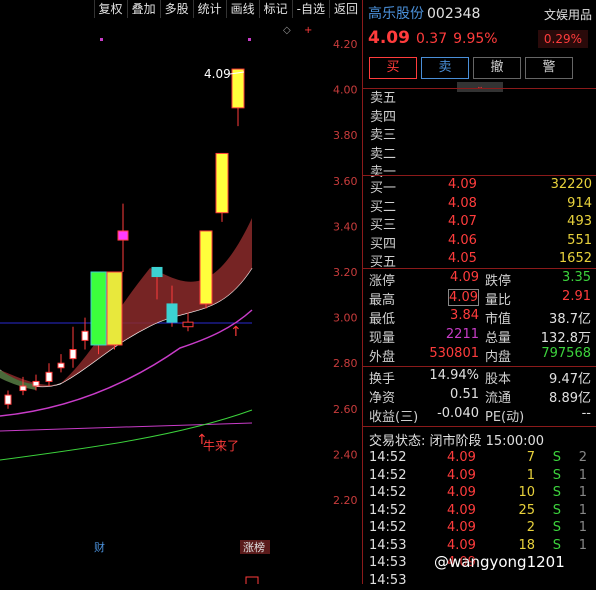  What do you see at coordinates (345, 409) in the screenshot?
I see `price-tick-label: 2.60` at bounding box center [345, 409].